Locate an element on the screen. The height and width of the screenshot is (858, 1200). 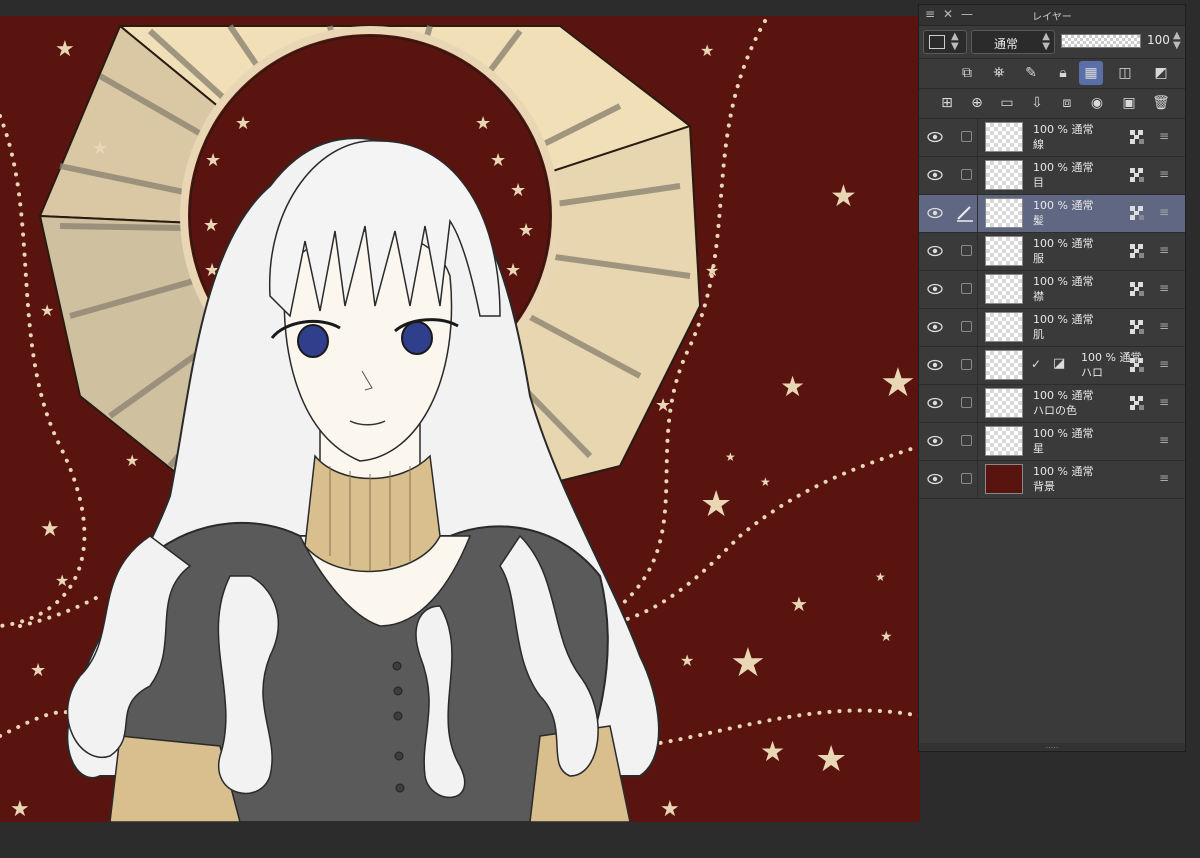
new-folder-icon: ▭ is located at coordinates (1007, 103).